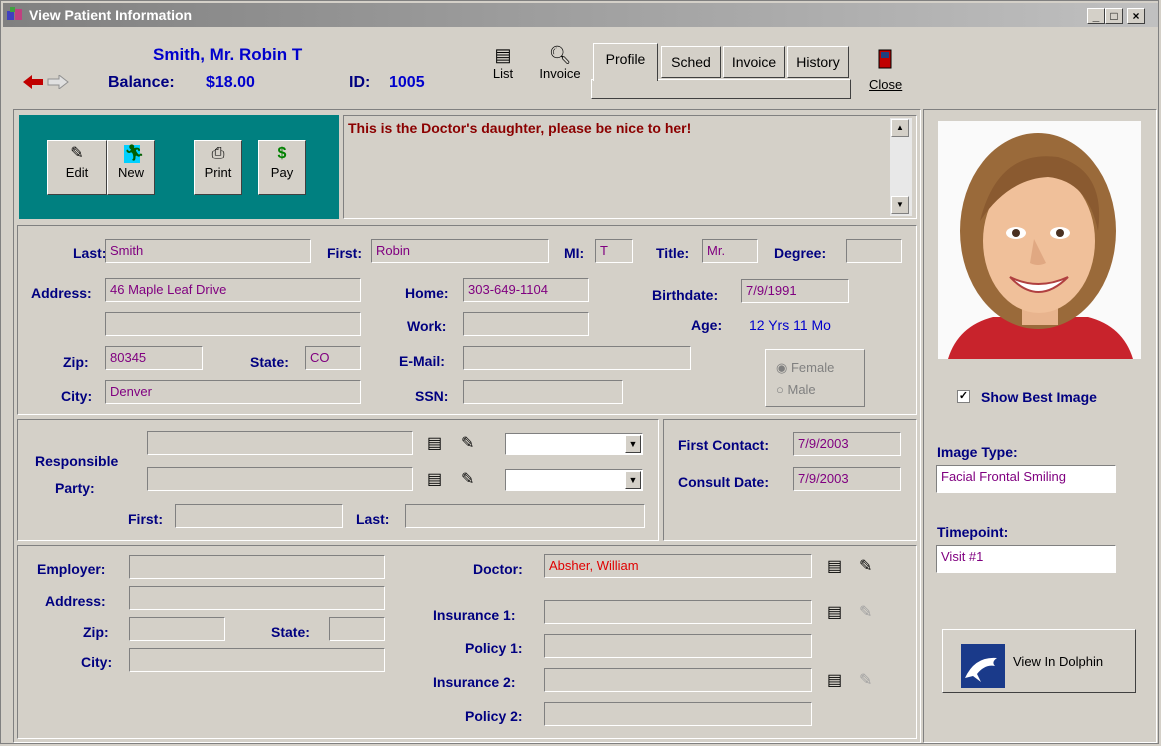 The width and height of the screenshot is (1161, 746). Describe the element at coordinates (1114, 16) in the screenshot. I see `maximize-button: □` at that location.